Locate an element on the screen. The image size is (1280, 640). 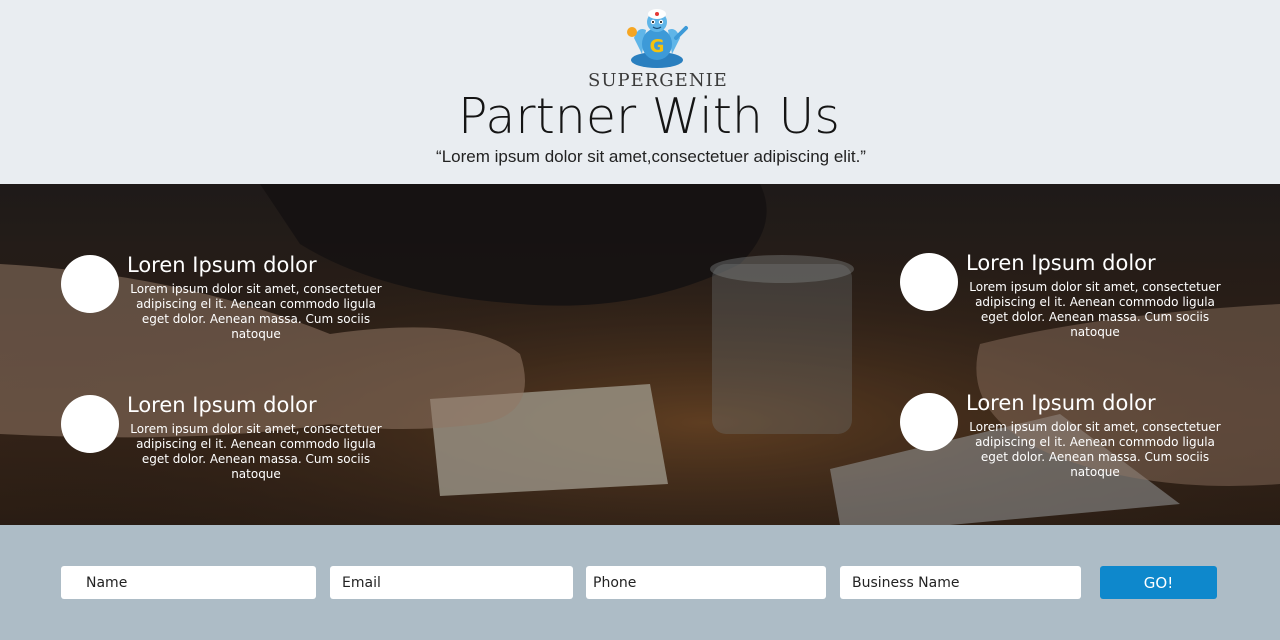
business-name-field is located at coordinates (960, 582).